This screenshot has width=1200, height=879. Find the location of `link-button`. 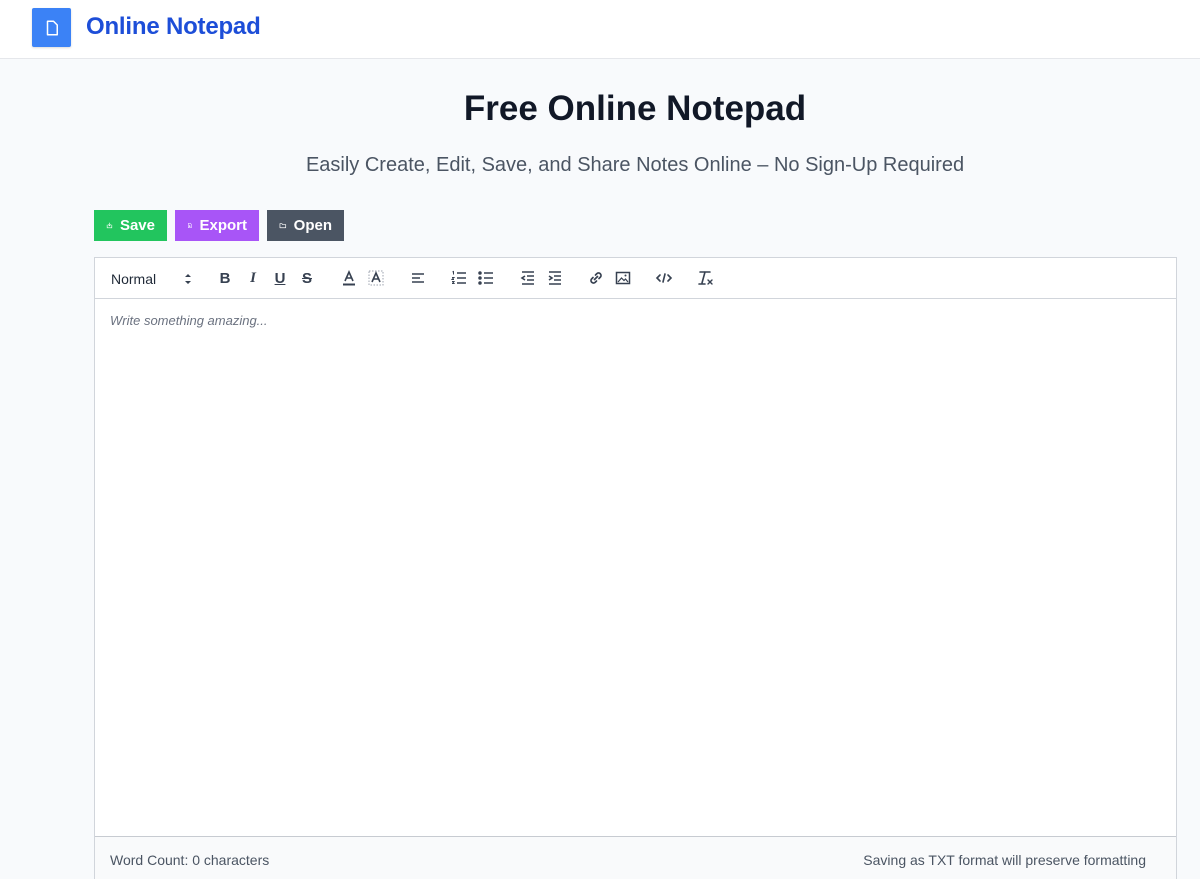

link-button is located at coordinates (596, 278).